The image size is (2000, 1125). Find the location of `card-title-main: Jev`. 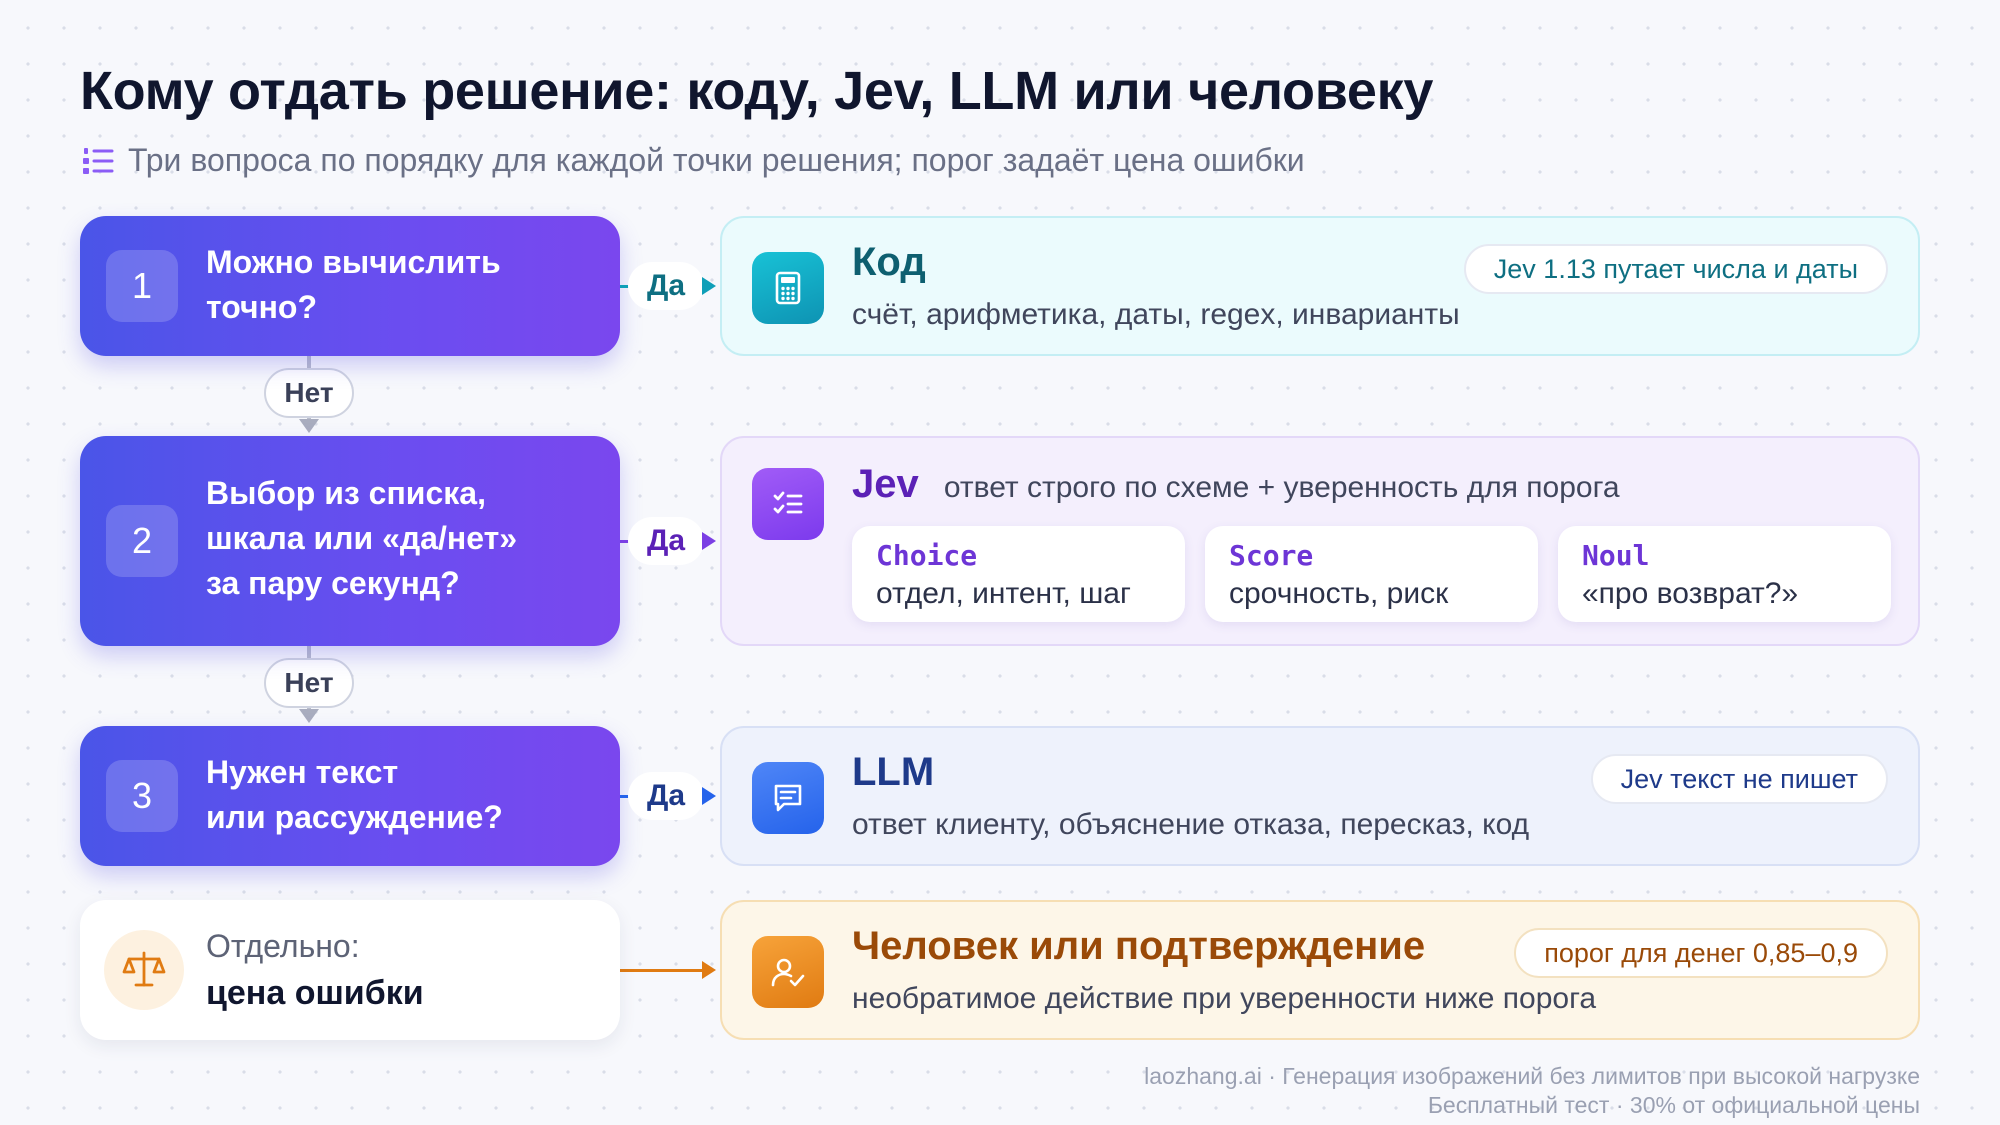

card-title-main: Jev is located at coordinates (885, 484).